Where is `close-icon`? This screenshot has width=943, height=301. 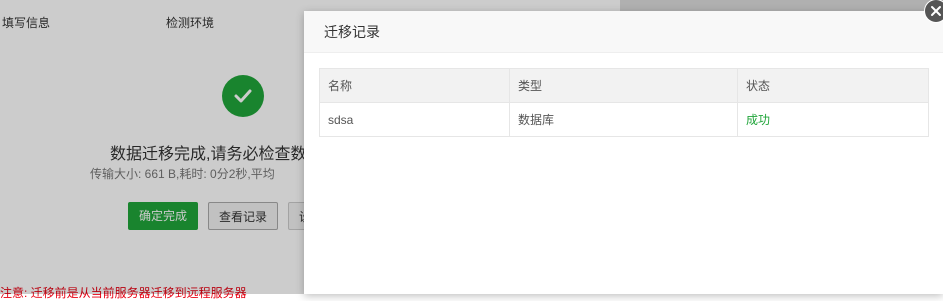 close-icon is located at coordinates (933, 11).